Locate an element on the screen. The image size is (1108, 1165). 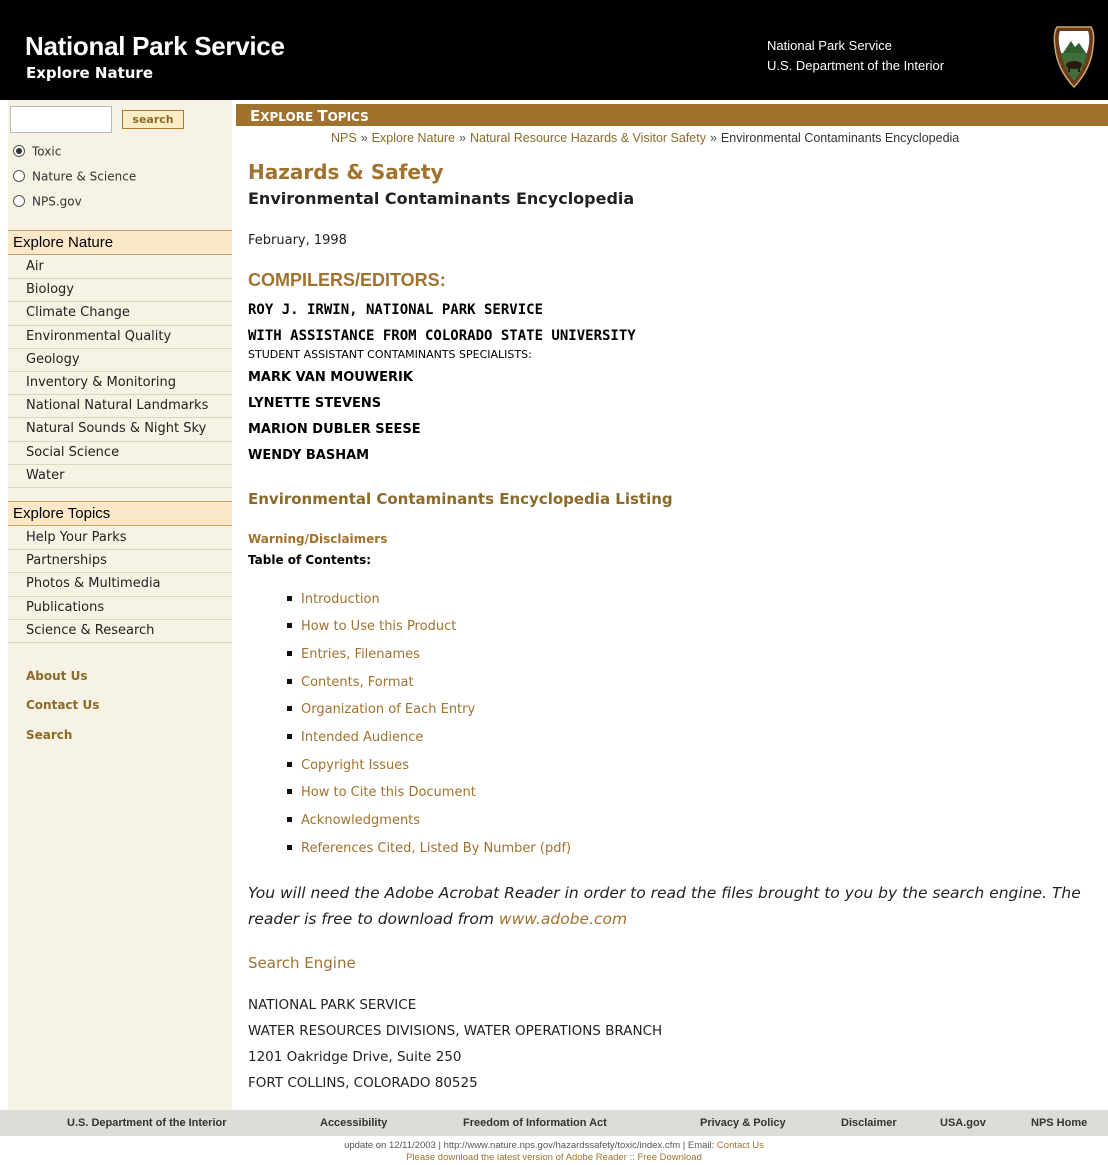
student-name: MARION DUBLER SEESE is located at coordinates (334, 429).